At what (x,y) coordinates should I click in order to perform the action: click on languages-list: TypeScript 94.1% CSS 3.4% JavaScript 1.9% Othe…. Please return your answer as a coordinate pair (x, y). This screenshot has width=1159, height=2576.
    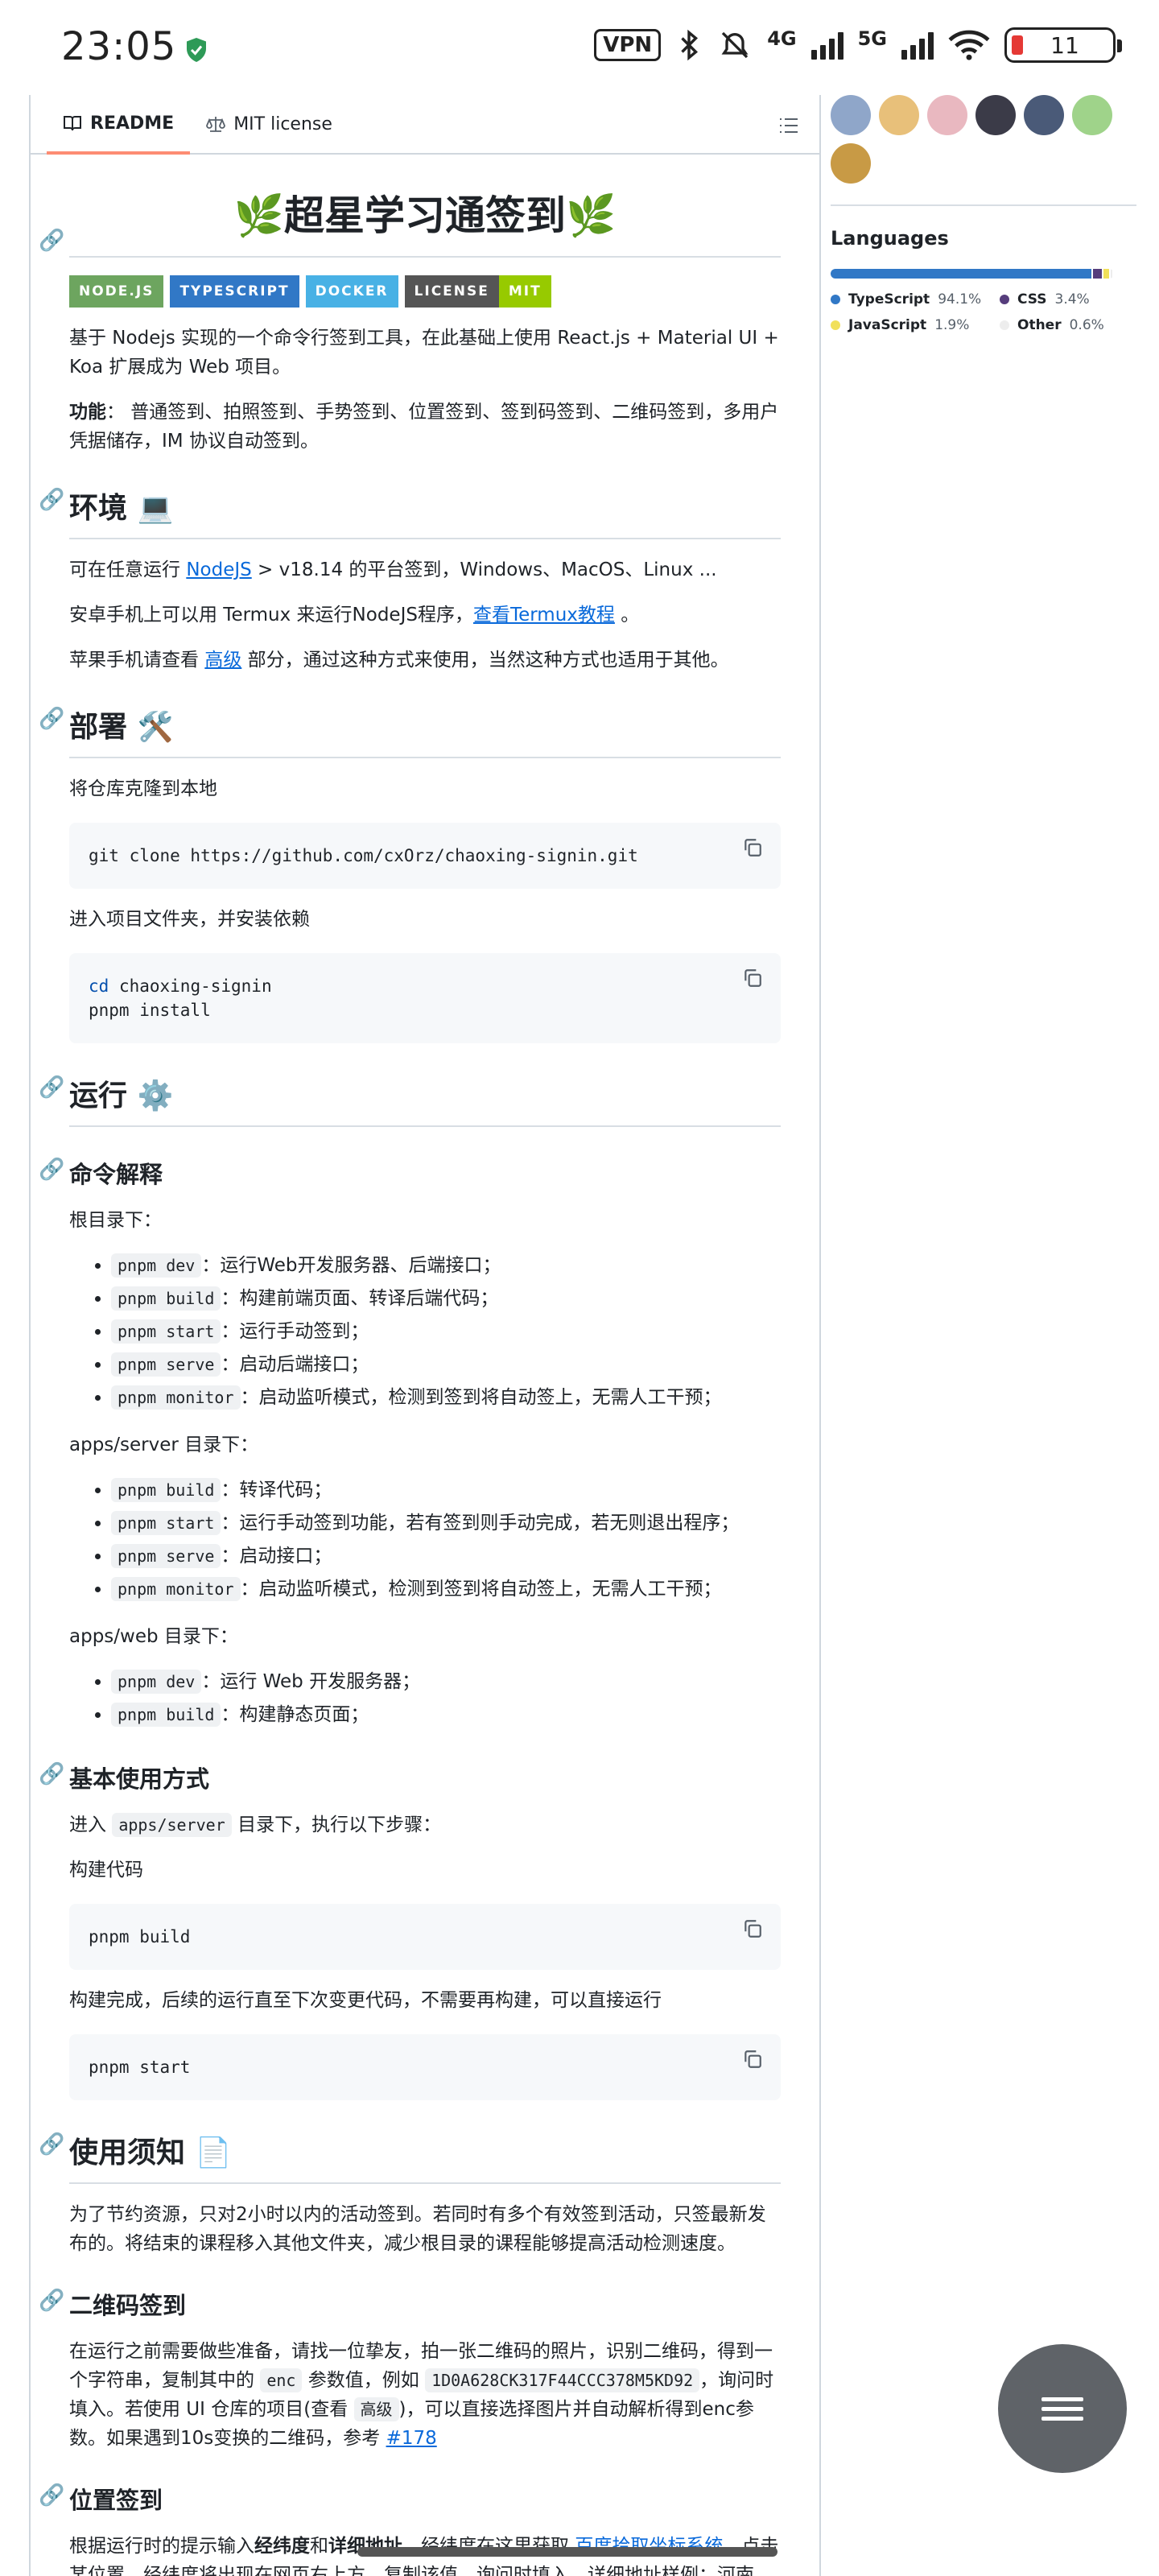
    Looking at the image, I should click on (983, 312).